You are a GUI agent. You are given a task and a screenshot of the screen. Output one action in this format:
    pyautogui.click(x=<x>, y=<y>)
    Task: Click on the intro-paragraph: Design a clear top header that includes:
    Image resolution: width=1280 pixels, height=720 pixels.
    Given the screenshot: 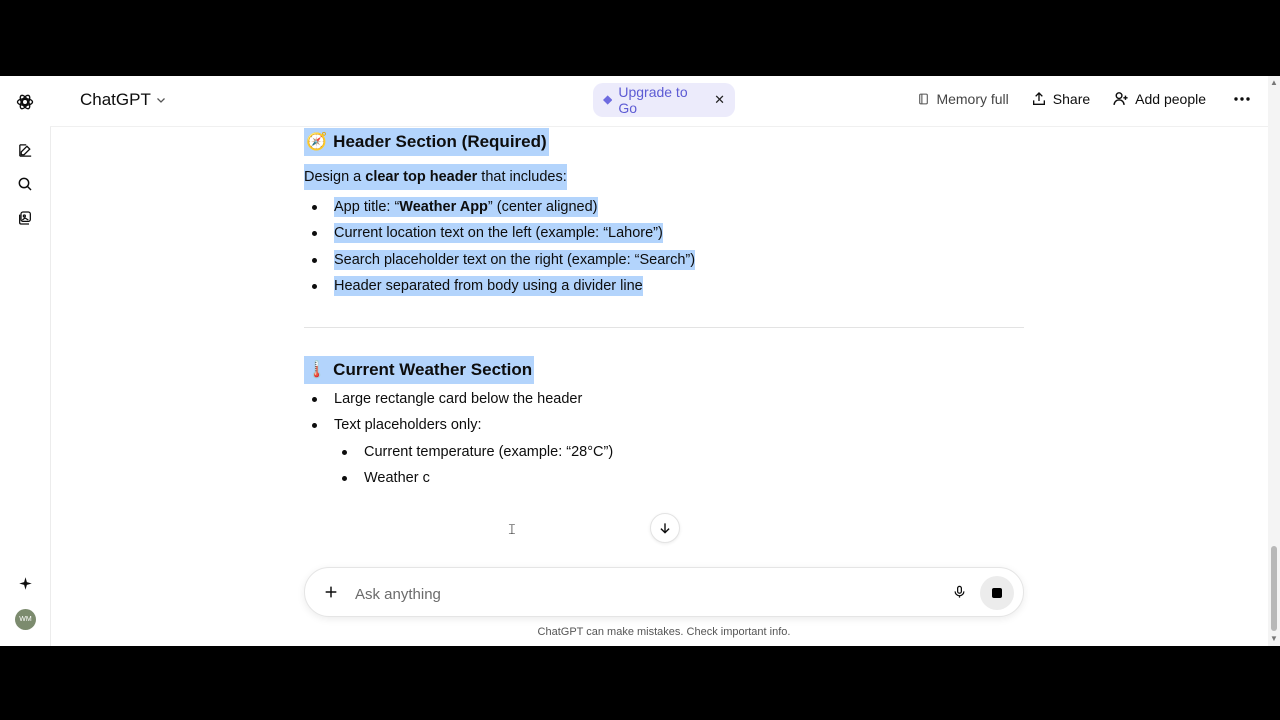 What is the action you would take?
    pyautogui.click(x=435, y=177)
    